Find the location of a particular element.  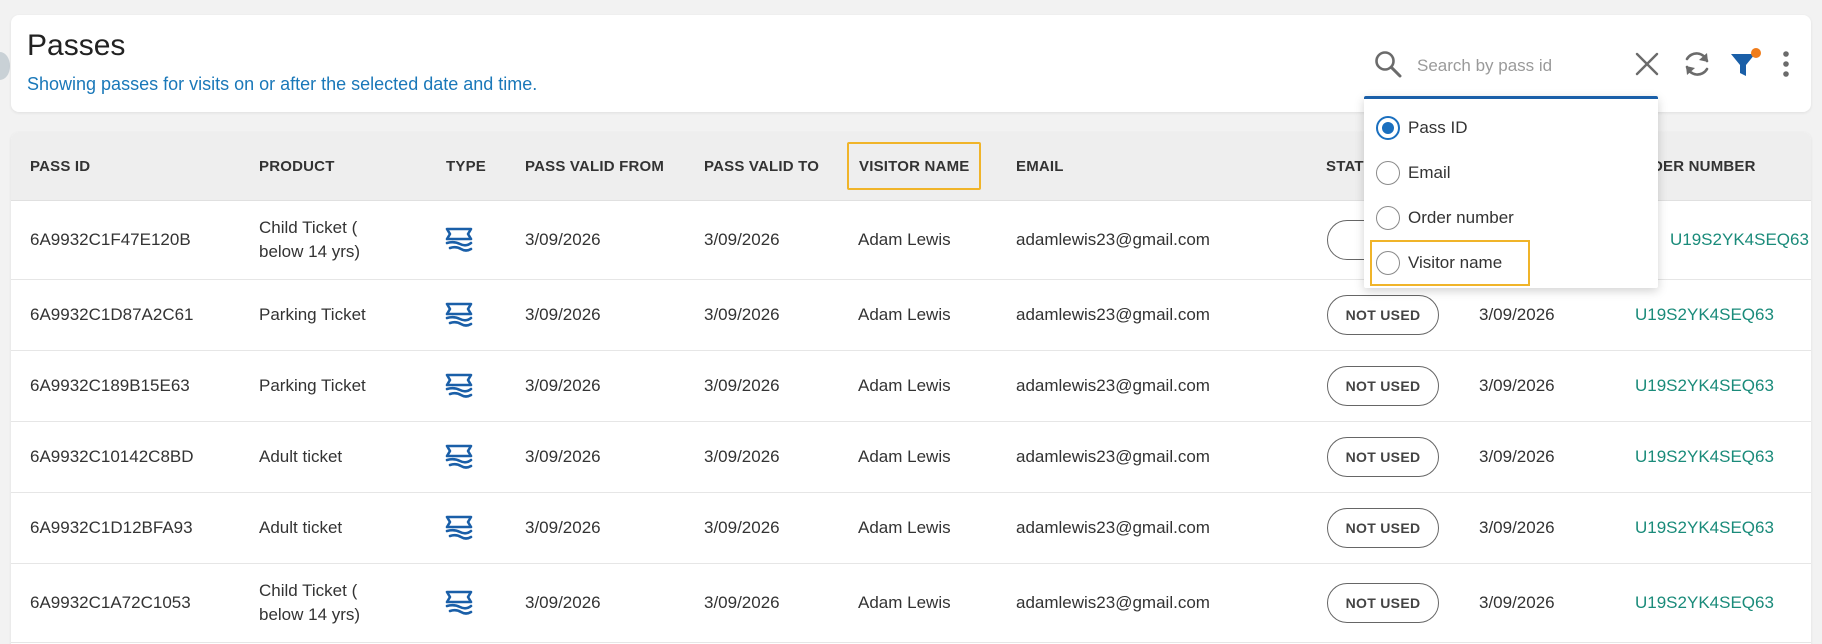

option-label: Email is located at coordinates (1429, 172).